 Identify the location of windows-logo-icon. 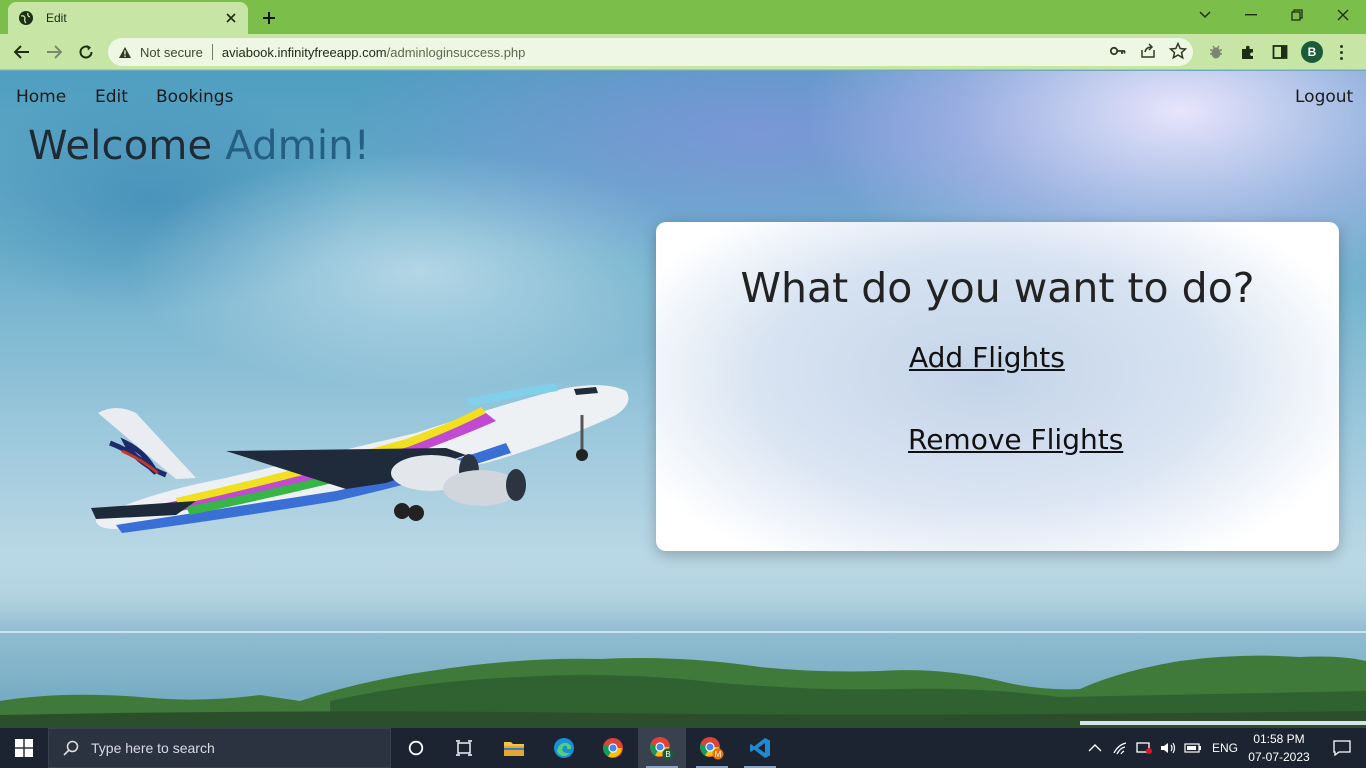
(24, 748).